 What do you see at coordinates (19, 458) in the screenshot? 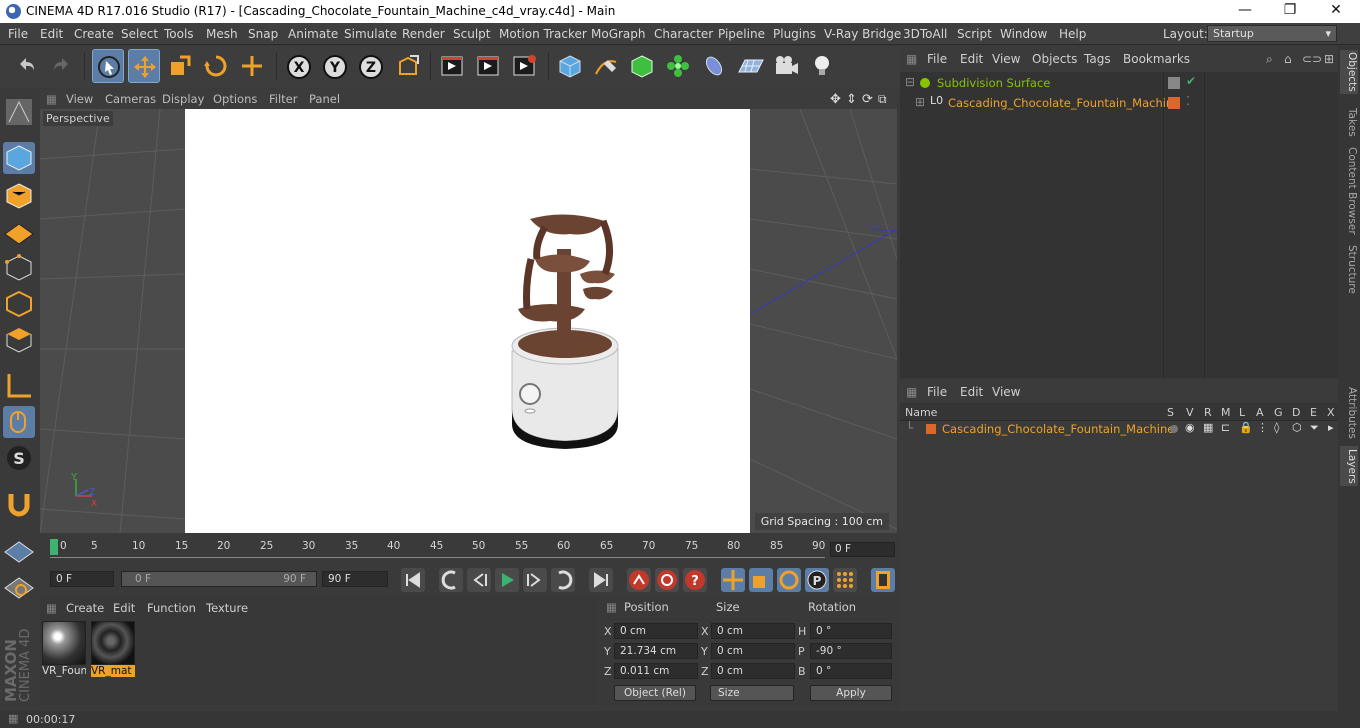
I see `snapping-button: S` at bounding box center [19, 458].